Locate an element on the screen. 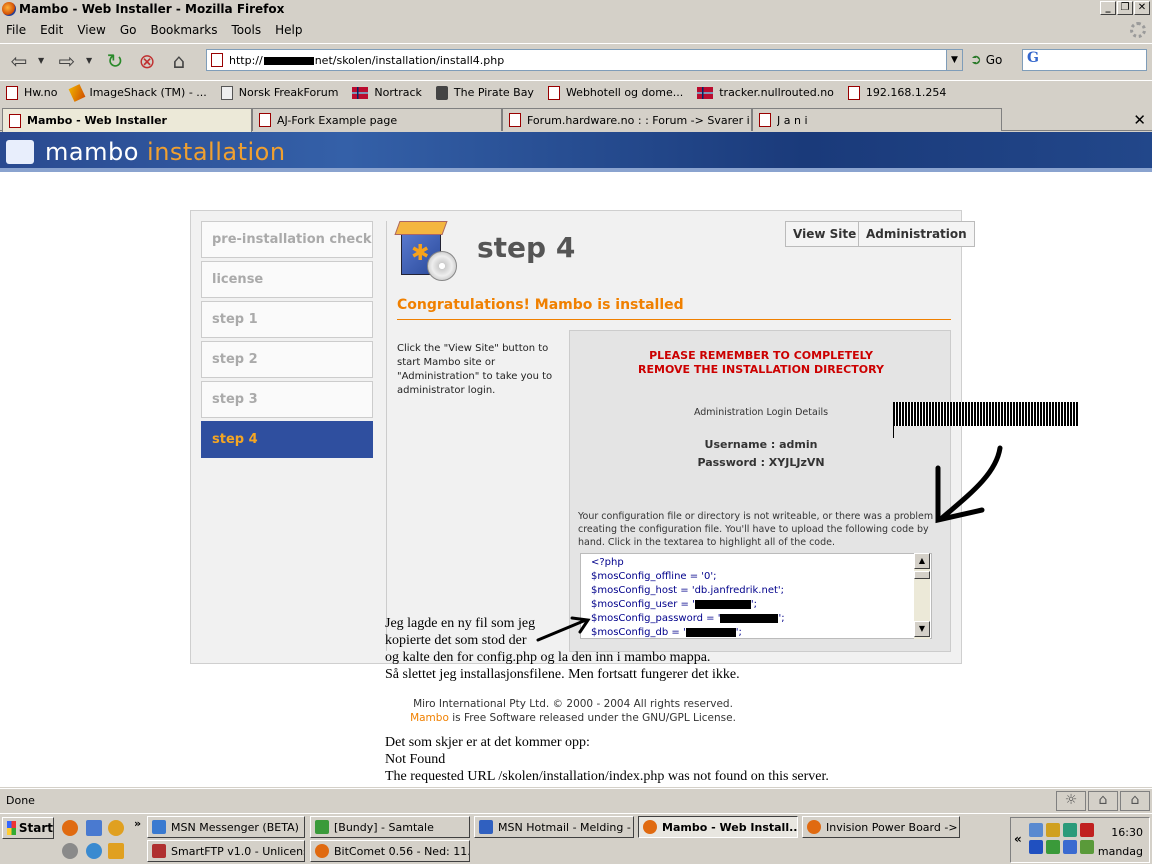 The image size is (1152, 864). taskbar-item-msn-messenger: MSN Messenger (BETA) is located at coordinates (226, 827).